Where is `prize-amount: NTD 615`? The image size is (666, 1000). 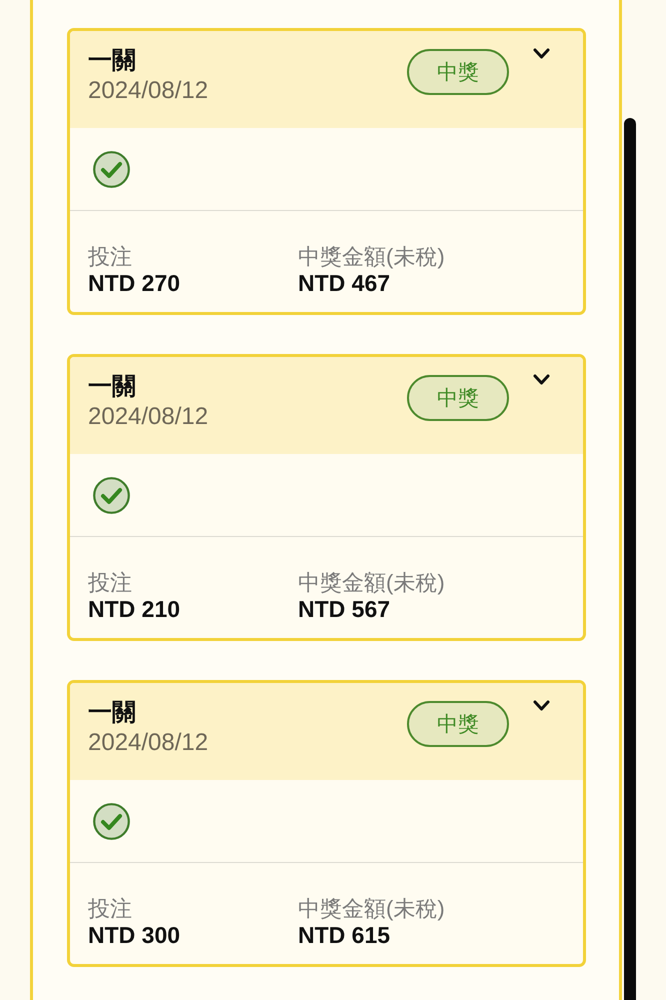 prize-amount: NTD 615 is located at coordinates (345, 935).